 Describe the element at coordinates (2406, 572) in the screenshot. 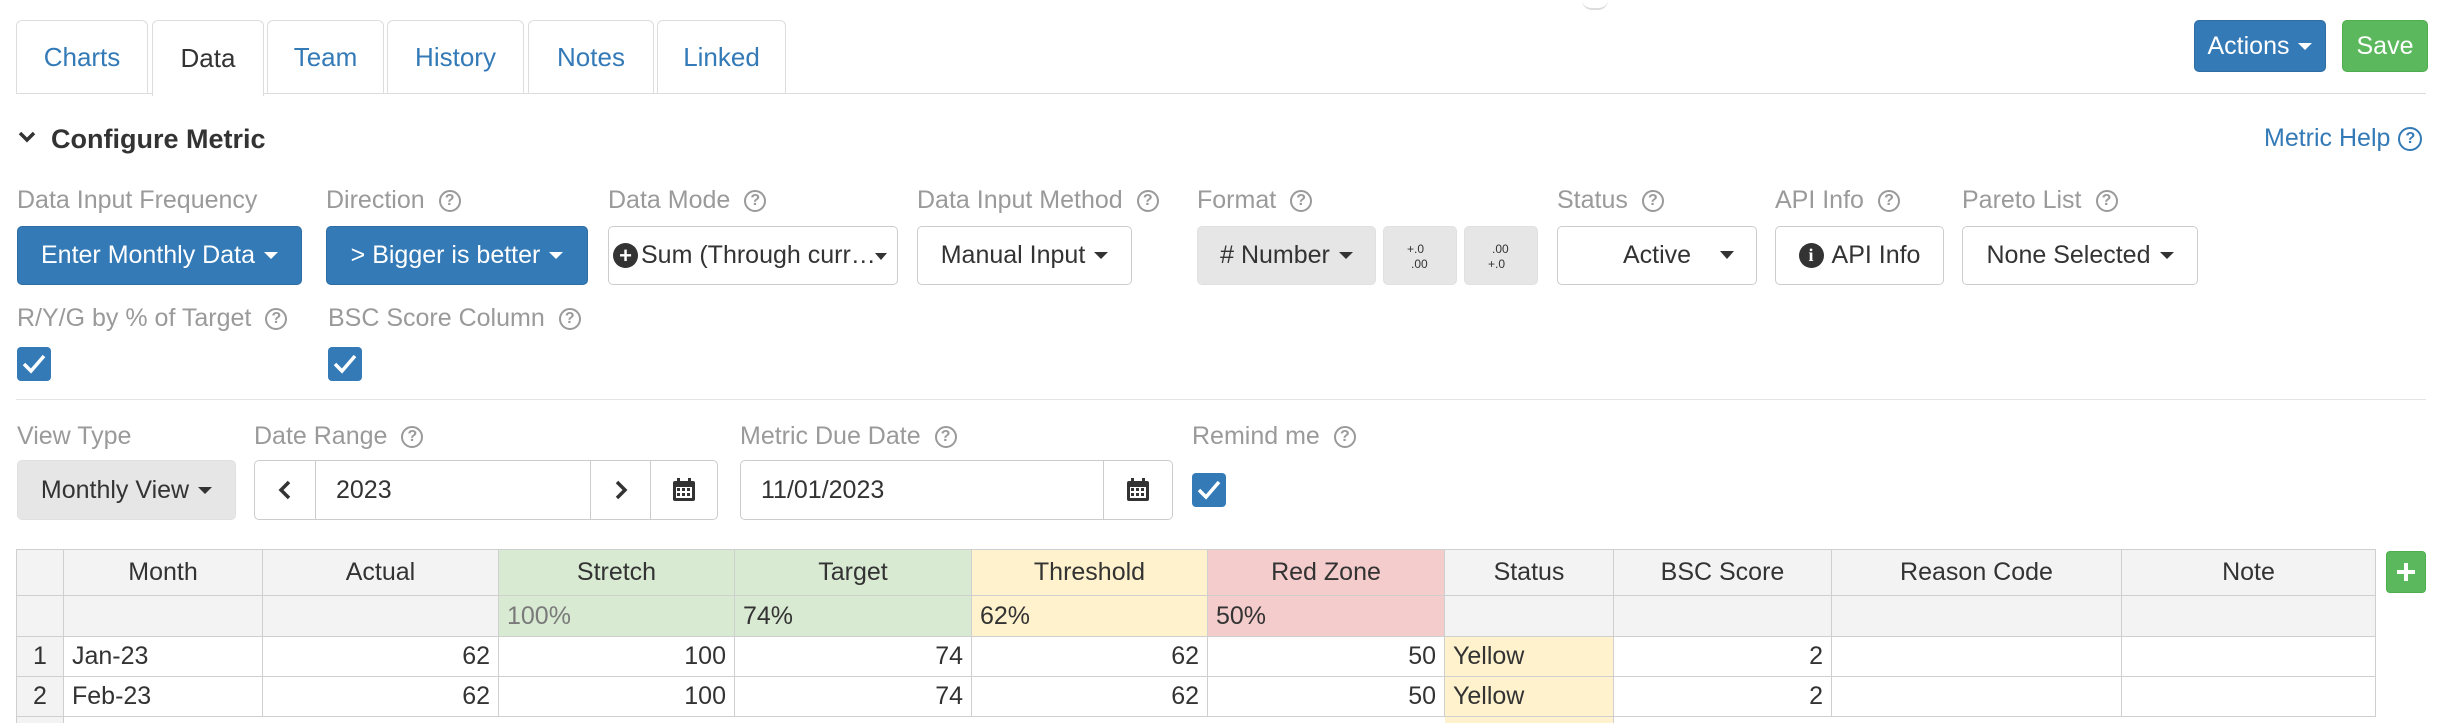

I see `add-row-button` at that location.